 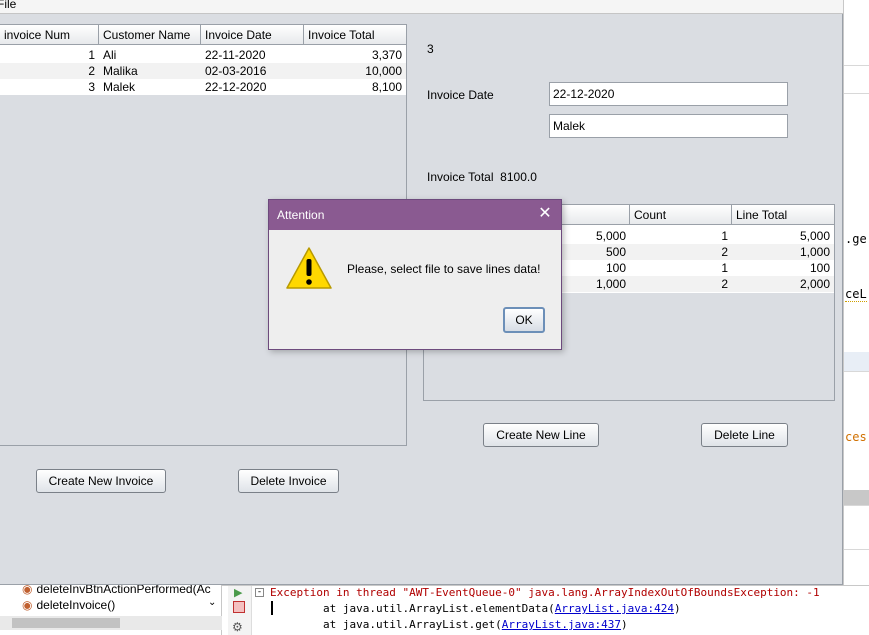 I want to click on ide-code-fragment: ces, so click(x=856, y=437).